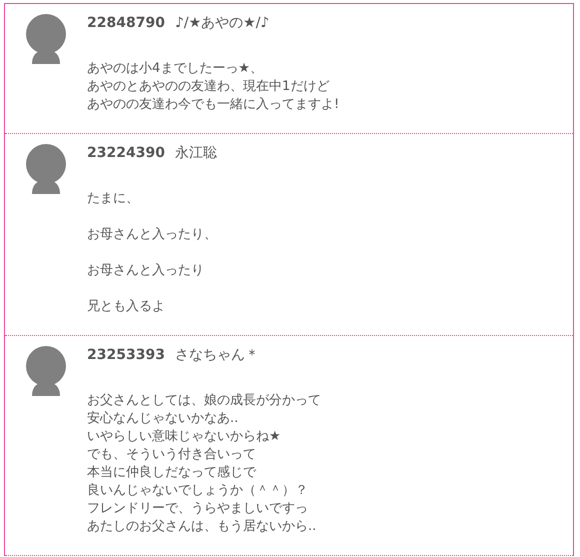  What do you see at coordinates (146, 271) in the screenshot?
I see `comment-text: お母さんと入ったり` at bounding box center [146, 271].